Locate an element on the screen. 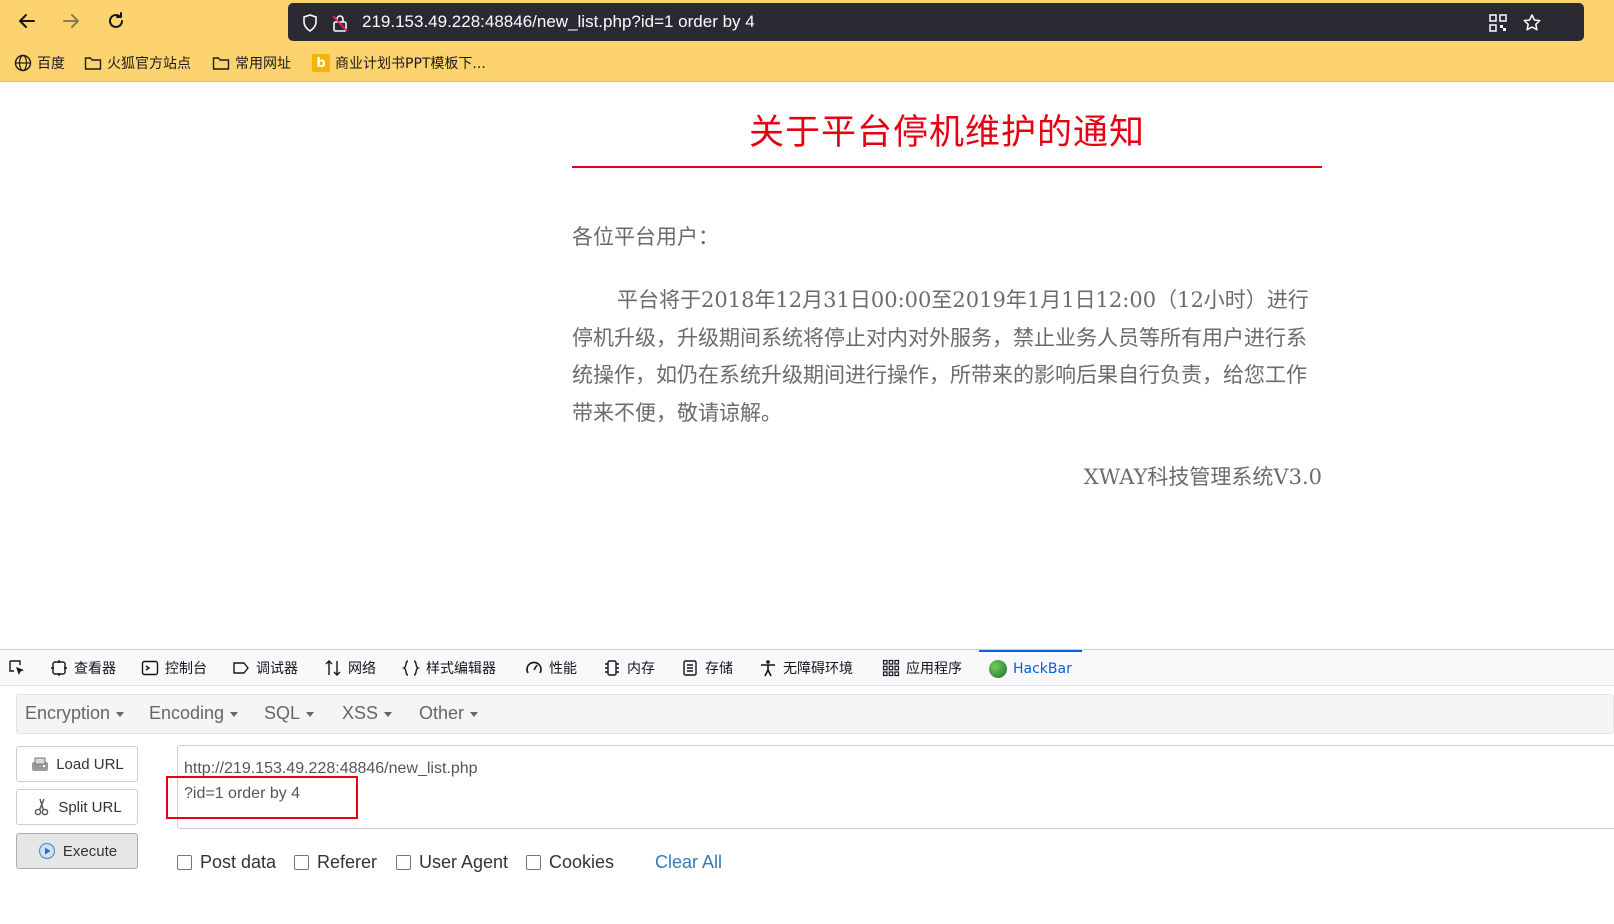 Image resolution: width=1614 pixels, height=924 pixels. tab-label: 样式编辑器 is located at coordinates (461, 669).